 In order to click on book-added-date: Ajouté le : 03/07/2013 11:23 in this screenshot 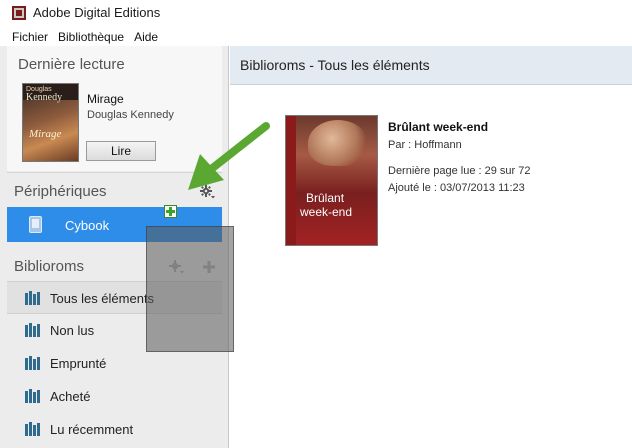, I will do `click(456, 188)`.